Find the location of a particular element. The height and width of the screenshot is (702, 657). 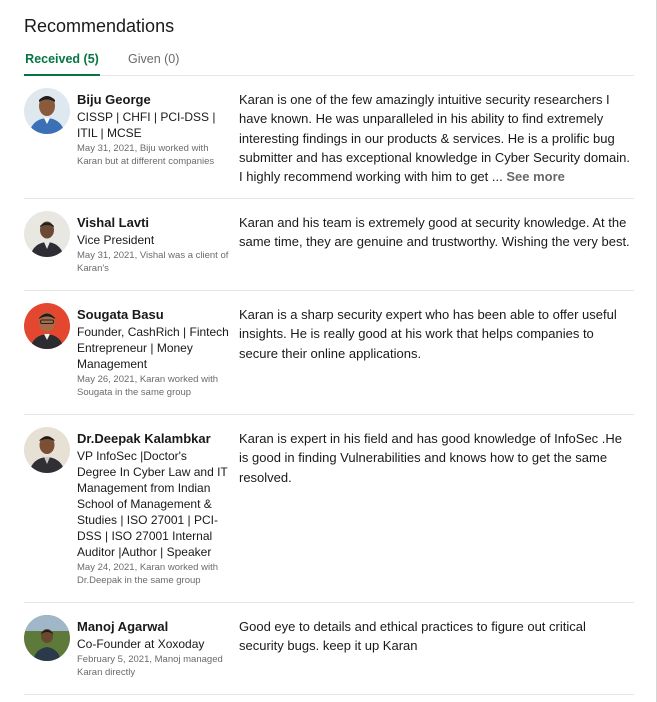

recommender-name: Vishal Lavti is located at coordinates (153, 223).